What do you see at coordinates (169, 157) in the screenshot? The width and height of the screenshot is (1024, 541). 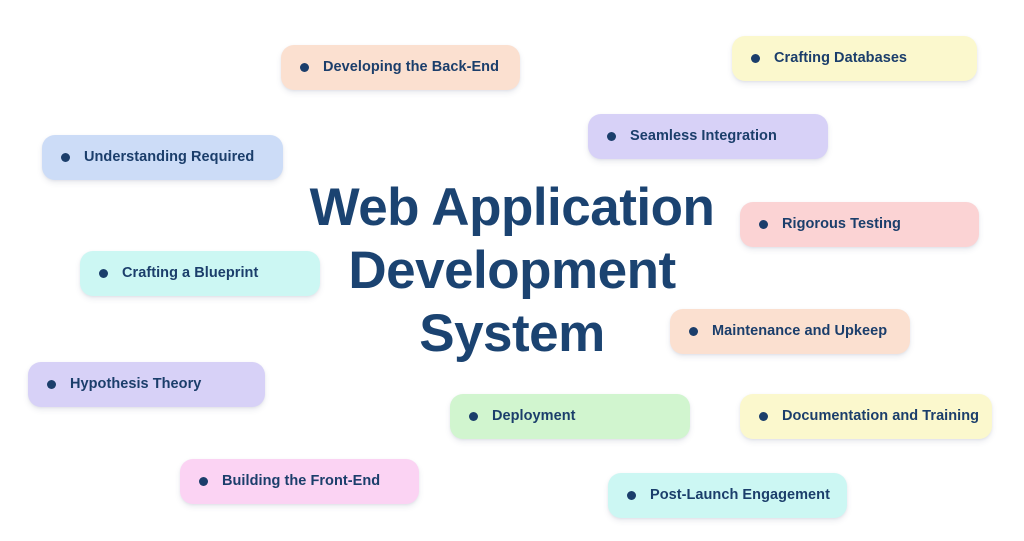 I see `topic-pill-label: Understanding Required` at bounding box center [169, 157].